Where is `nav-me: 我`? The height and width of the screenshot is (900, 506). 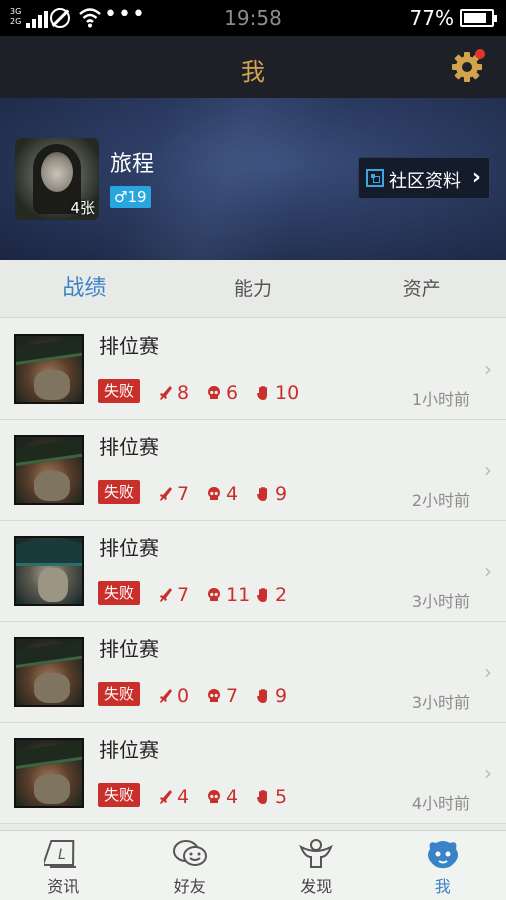 nav-me: 我 is located at coordinates (443, 865).